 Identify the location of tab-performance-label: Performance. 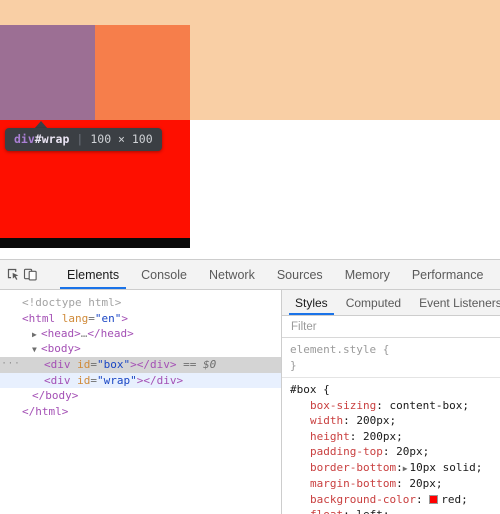
(447, 274).